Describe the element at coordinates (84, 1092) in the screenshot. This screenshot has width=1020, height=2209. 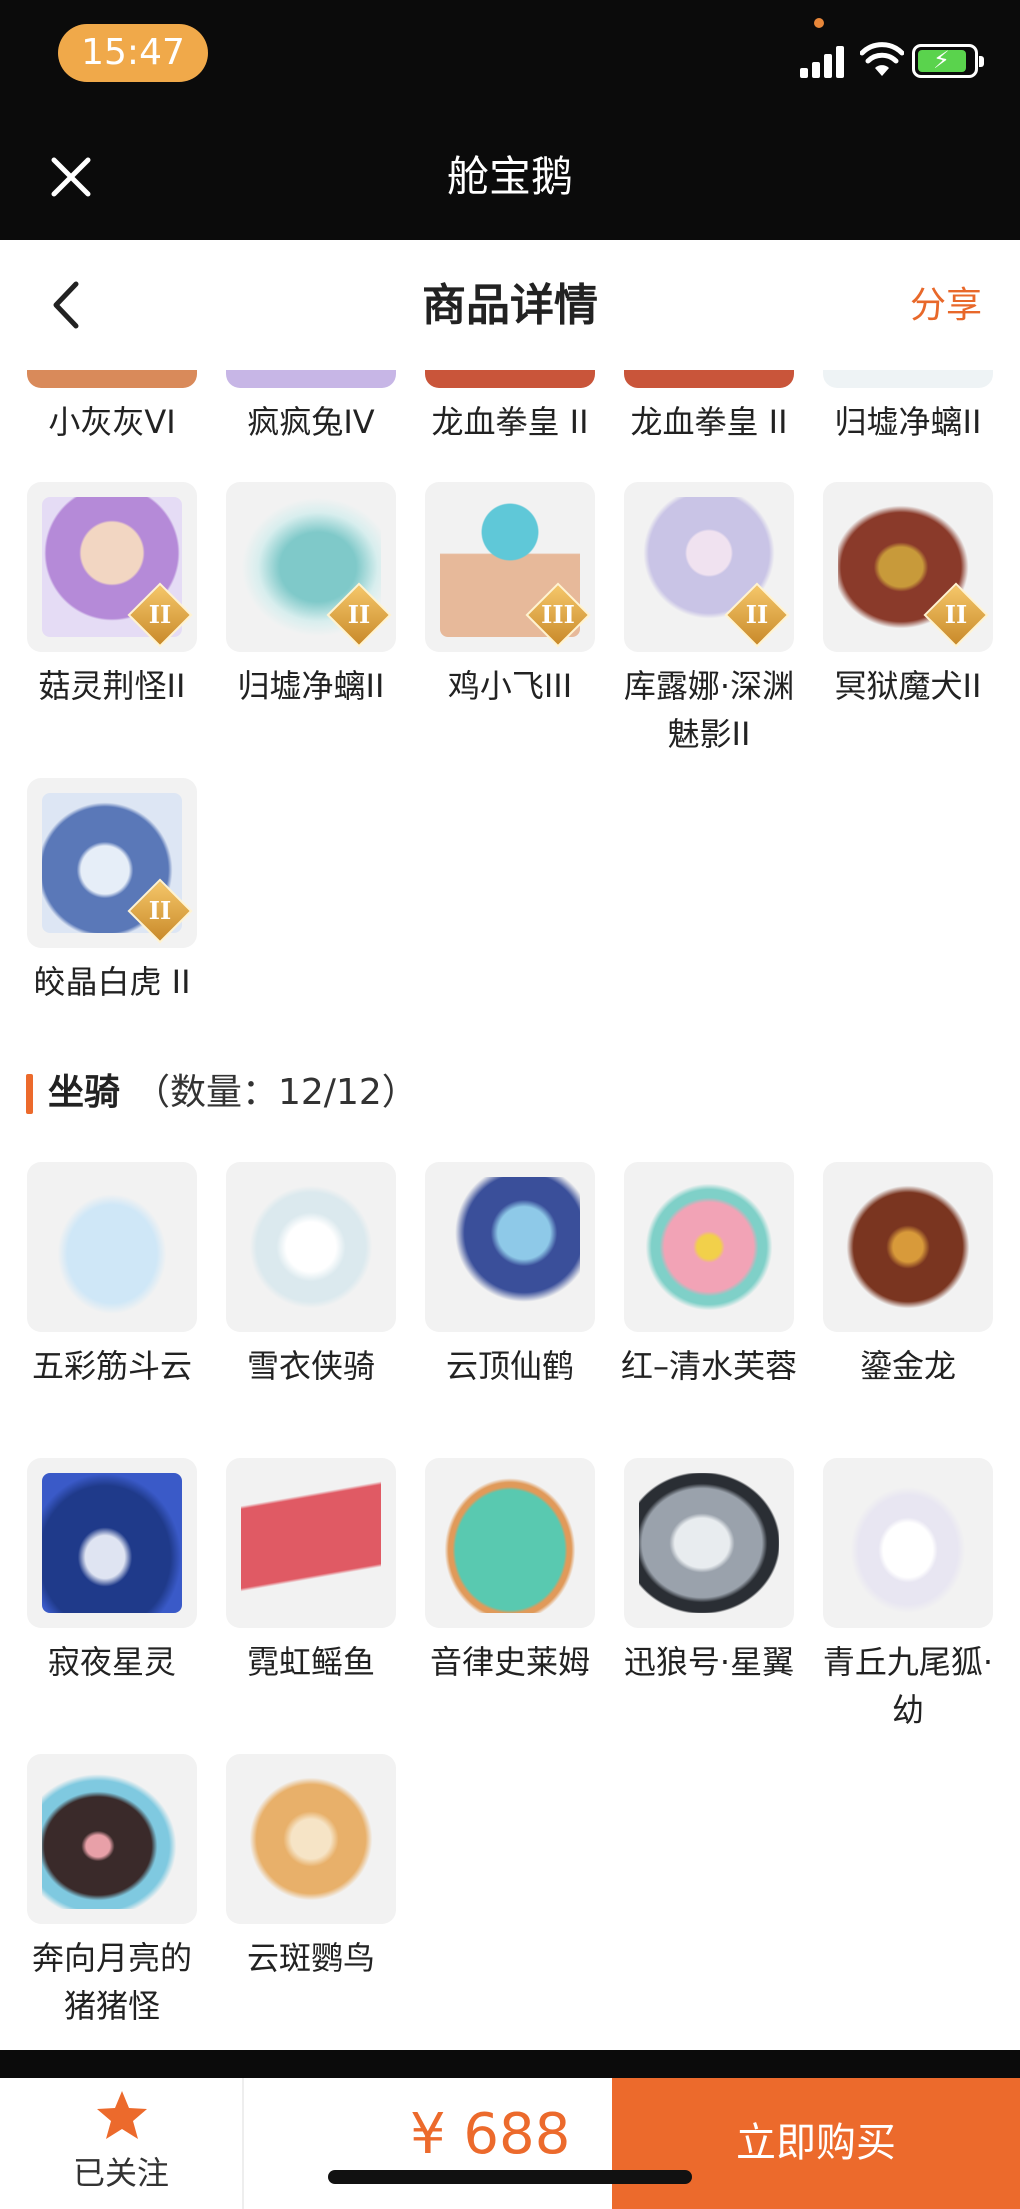
I see `section-title: 坐骑` at that location.